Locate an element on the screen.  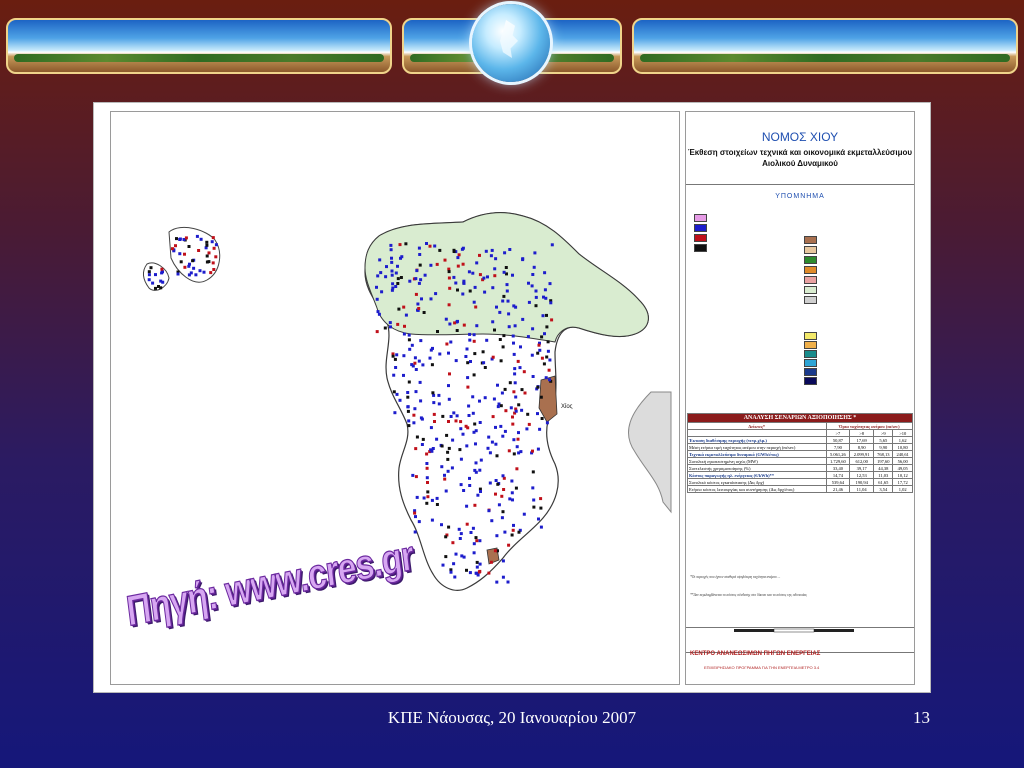
table-row-label: Έκταση διαθέσιμης περιοχής (τετρ.χλμ.) is located at coordinates (757, 440).